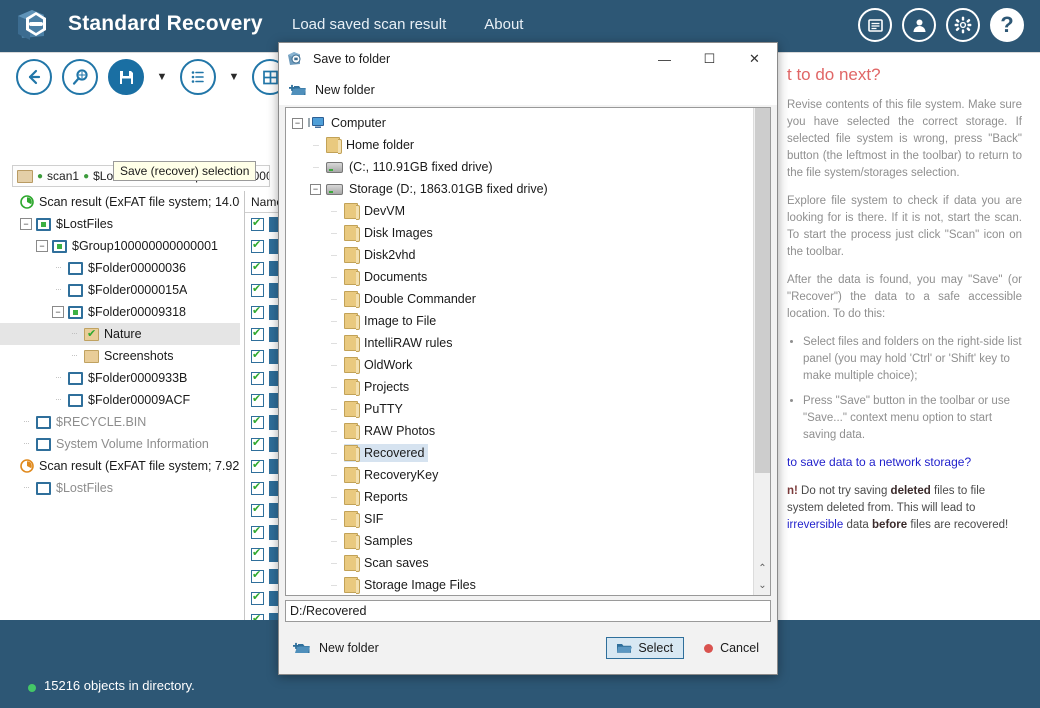  Describe the element at coordinates (754, 59) in the screenshot. I see `close-icon: ✕` at that location.